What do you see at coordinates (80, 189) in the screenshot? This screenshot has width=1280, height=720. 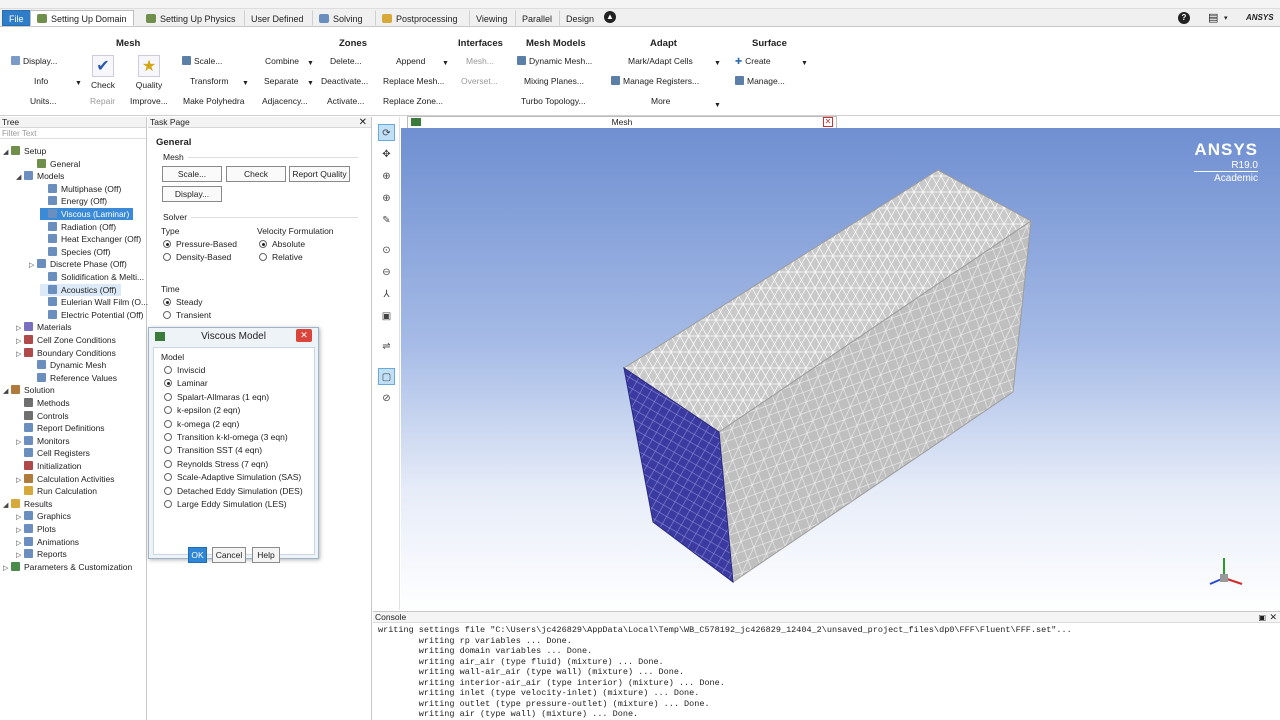 I see `tree-node: Multiphase (Off)` at bounding box center [80, 189].